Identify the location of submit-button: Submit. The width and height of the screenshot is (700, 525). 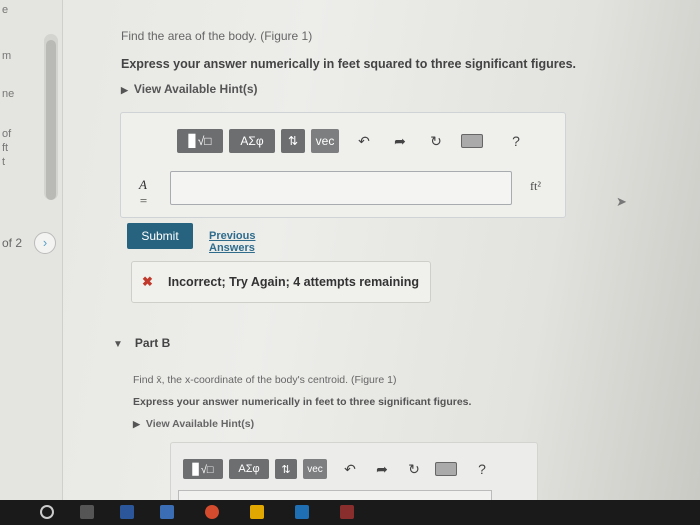
(160, 236).